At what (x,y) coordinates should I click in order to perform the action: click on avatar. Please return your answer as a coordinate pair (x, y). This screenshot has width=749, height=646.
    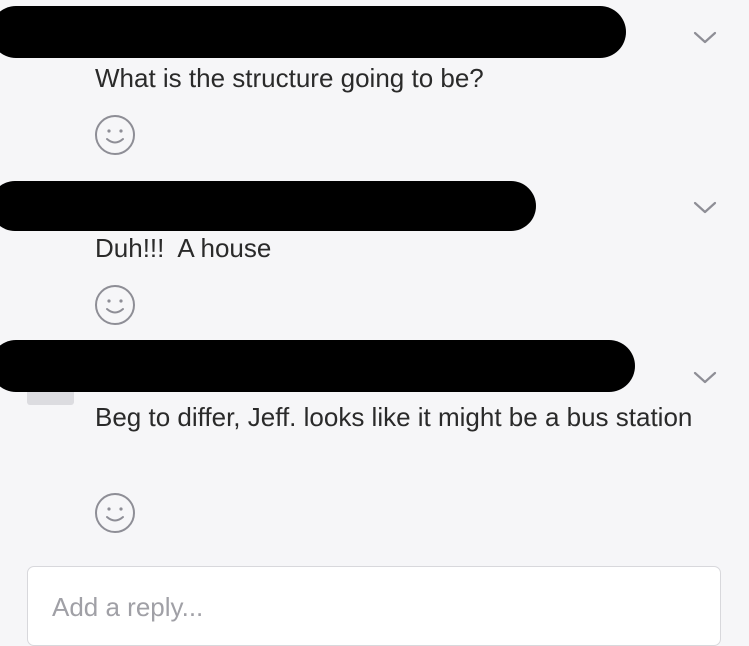
    Looking at the image, I should click on (50, 398).